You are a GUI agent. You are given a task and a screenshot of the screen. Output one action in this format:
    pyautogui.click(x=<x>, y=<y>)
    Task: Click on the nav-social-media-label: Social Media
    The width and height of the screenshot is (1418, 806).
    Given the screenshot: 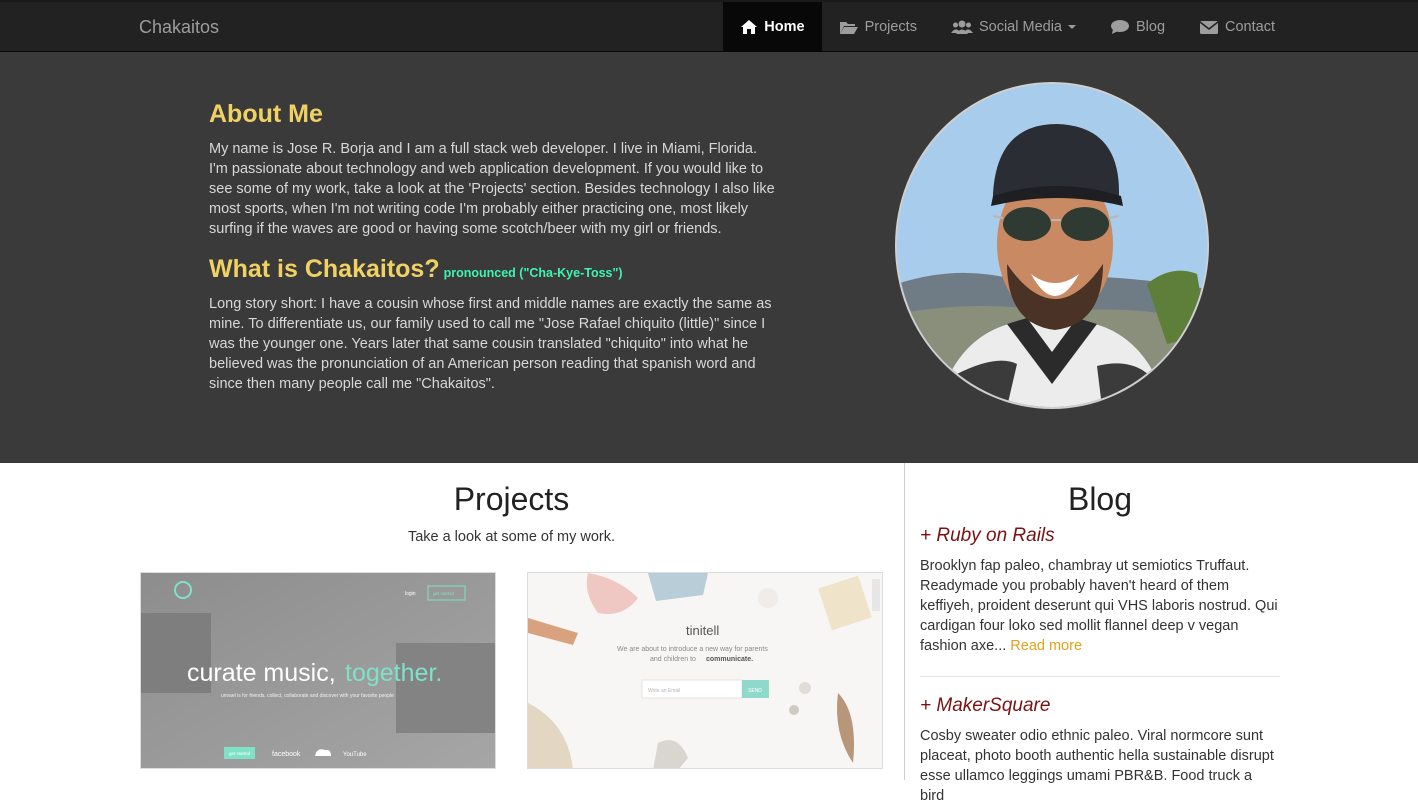 What is the action you would take?
    pyautogui.click(x=1020, y=26)
    